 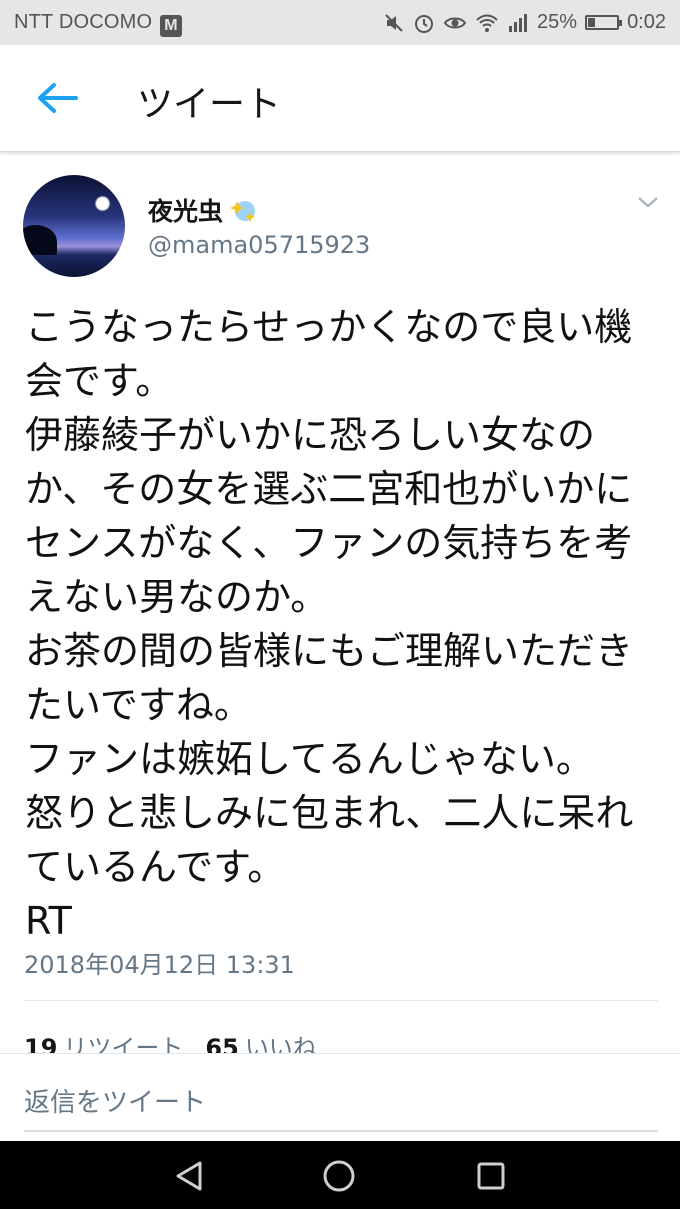 What do you see at coordinates (646, 22) in the screenshot?
I see `clock: 0:02` at bounding box center [646, 22].